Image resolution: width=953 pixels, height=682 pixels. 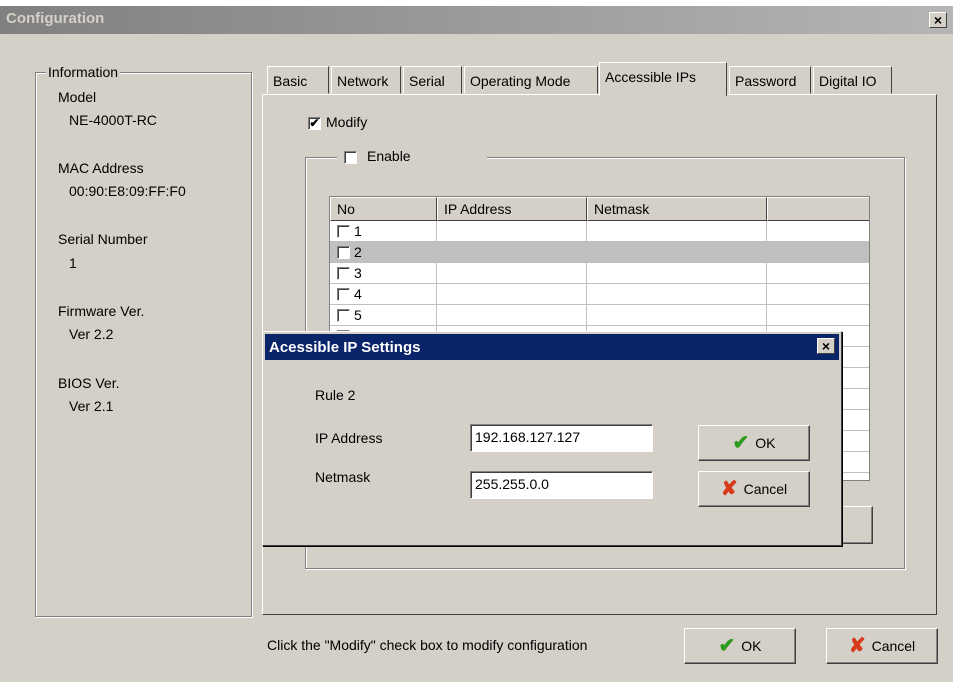 What do you see at coordinates (73, 263) in the screenshot?
I see `serial-number-value: 1` at bounding box center [73, 263].